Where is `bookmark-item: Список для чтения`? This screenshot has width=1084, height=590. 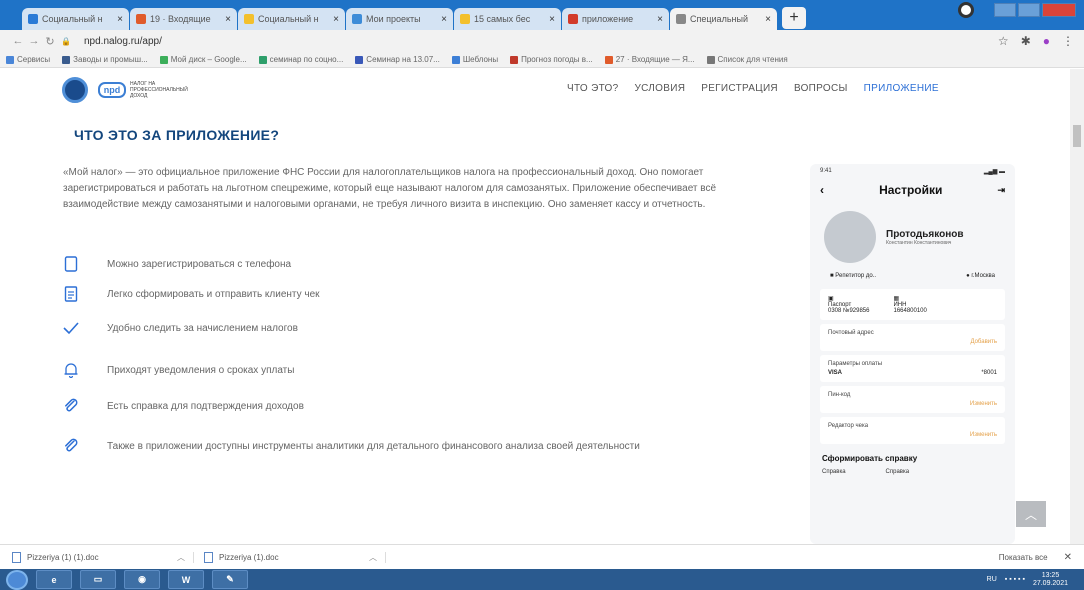
bookmark-item: Список для чтения is located at coordinates (747, 59).